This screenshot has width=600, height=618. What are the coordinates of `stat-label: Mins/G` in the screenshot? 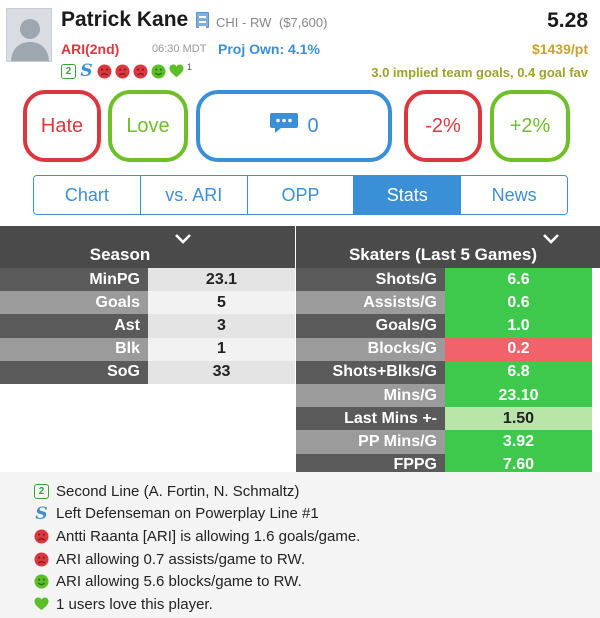 It's located at (370, 395).